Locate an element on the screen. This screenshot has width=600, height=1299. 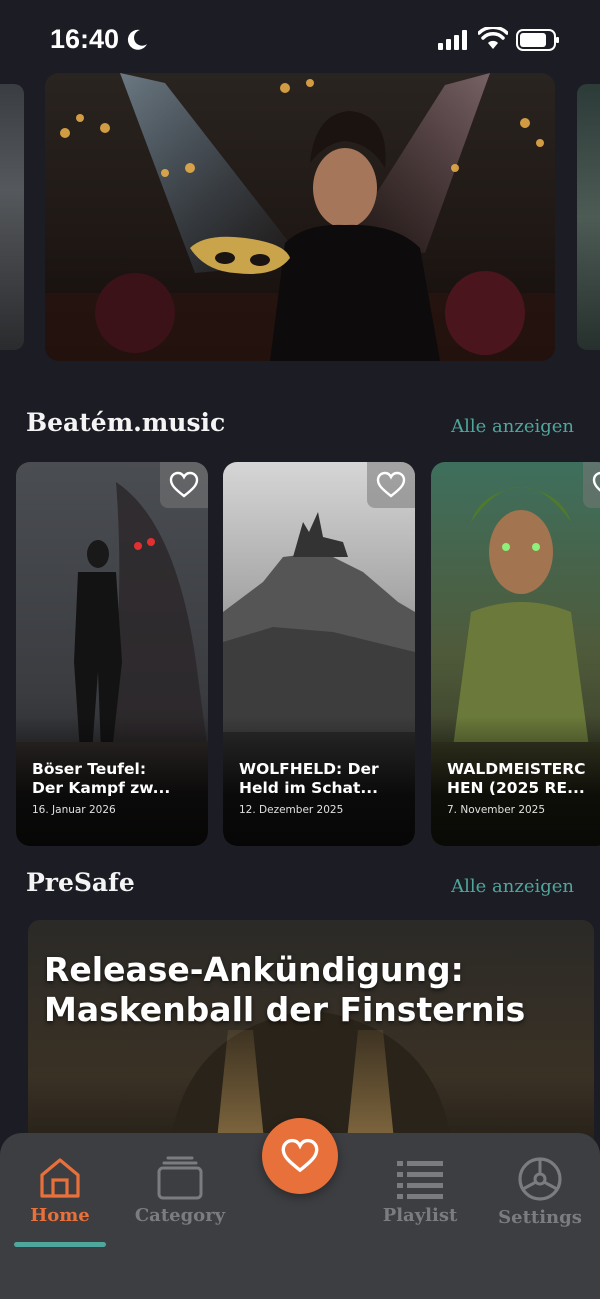
settings-icon is located at coordinates (540, 1179).